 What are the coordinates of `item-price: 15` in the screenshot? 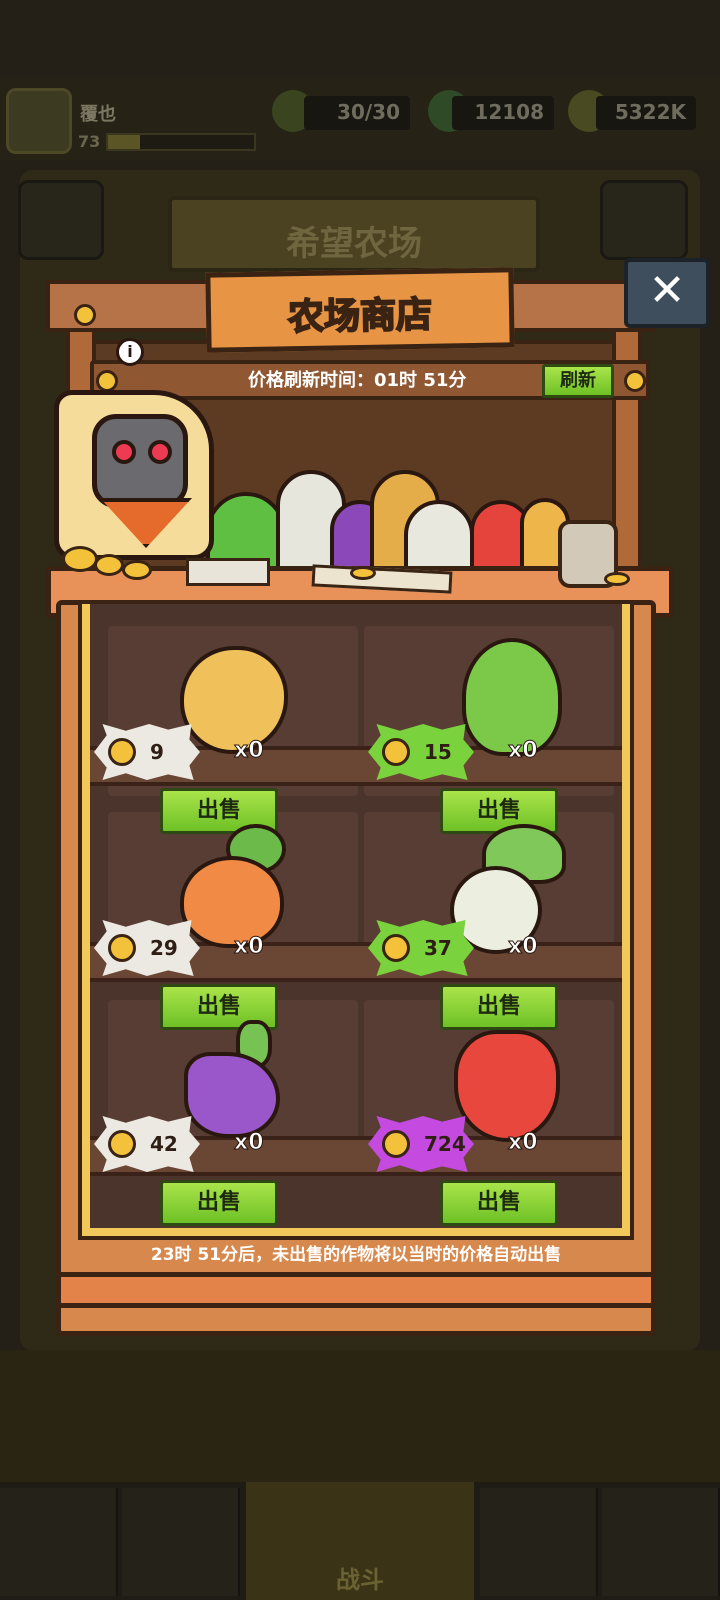 It's located at (438, 752).